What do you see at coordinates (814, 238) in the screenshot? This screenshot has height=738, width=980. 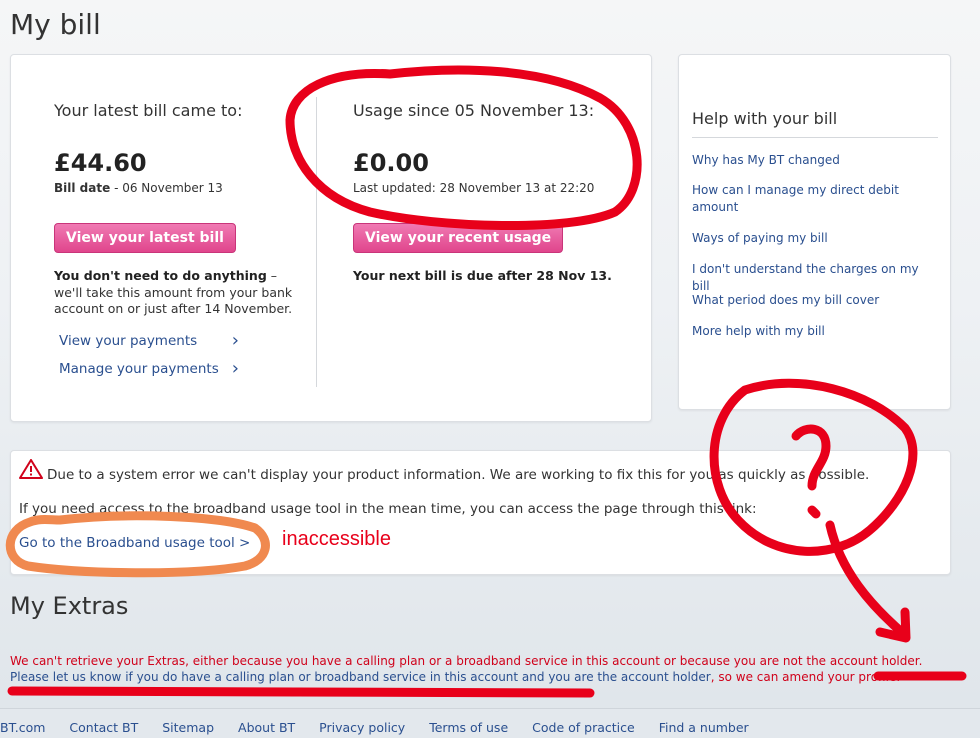 I see `help-link-ways-paying: Ways of paying my bill` at bounding box center [814, 238].